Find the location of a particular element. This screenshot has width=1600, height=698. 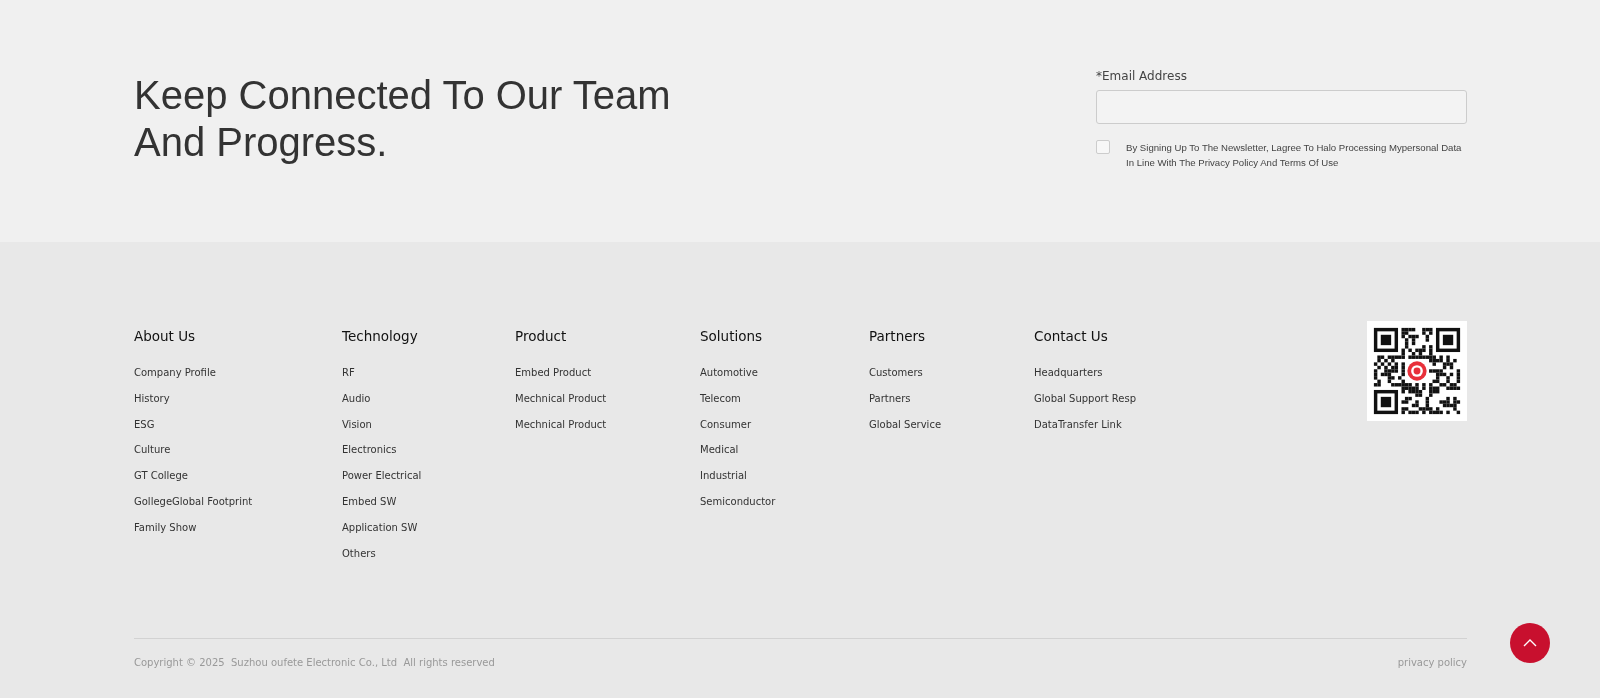

chevron-up-icon is located at coordinates (1530, 643).